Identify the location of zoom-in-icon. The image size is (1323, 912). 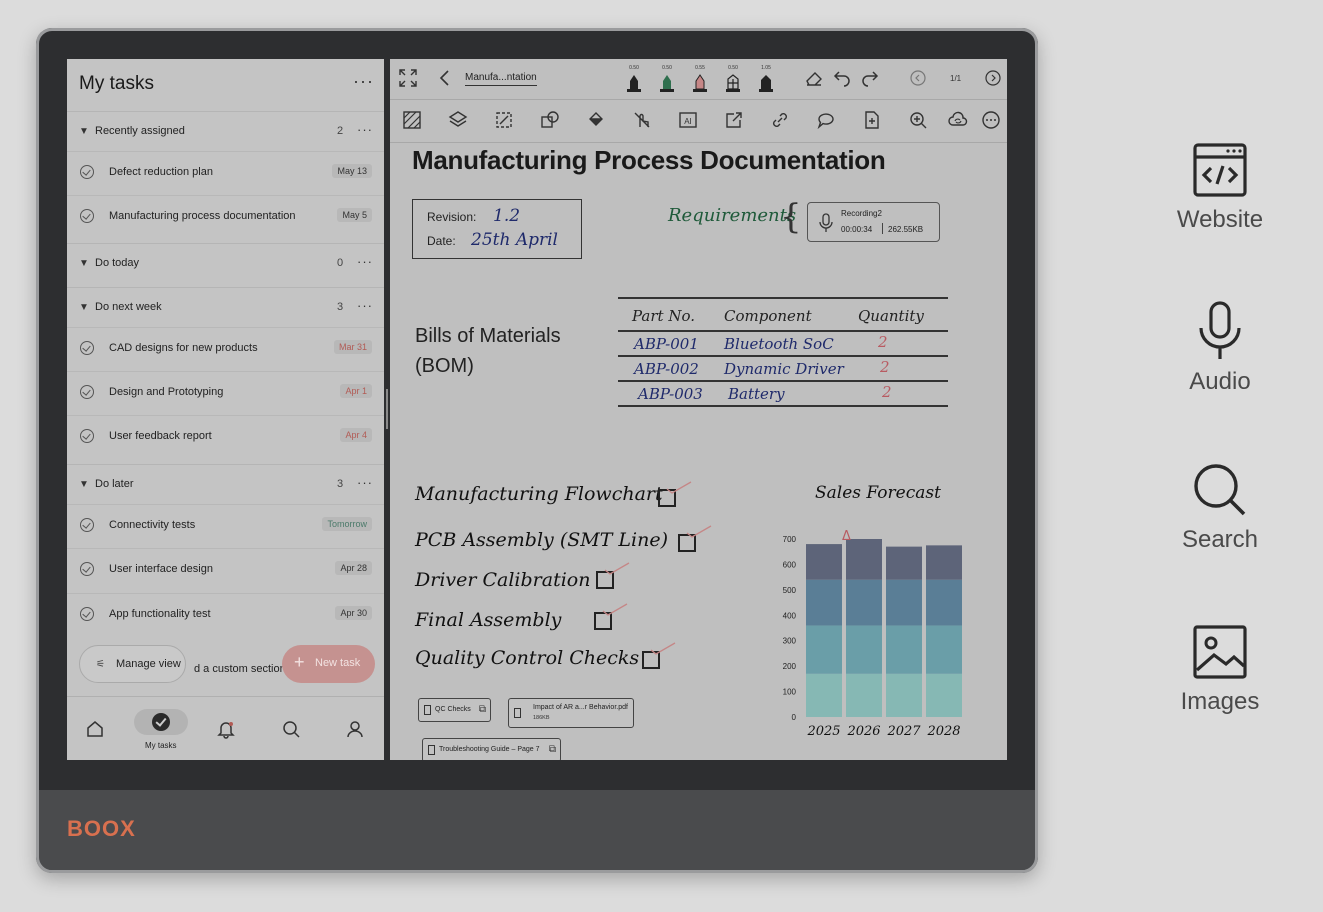
(918, 120).